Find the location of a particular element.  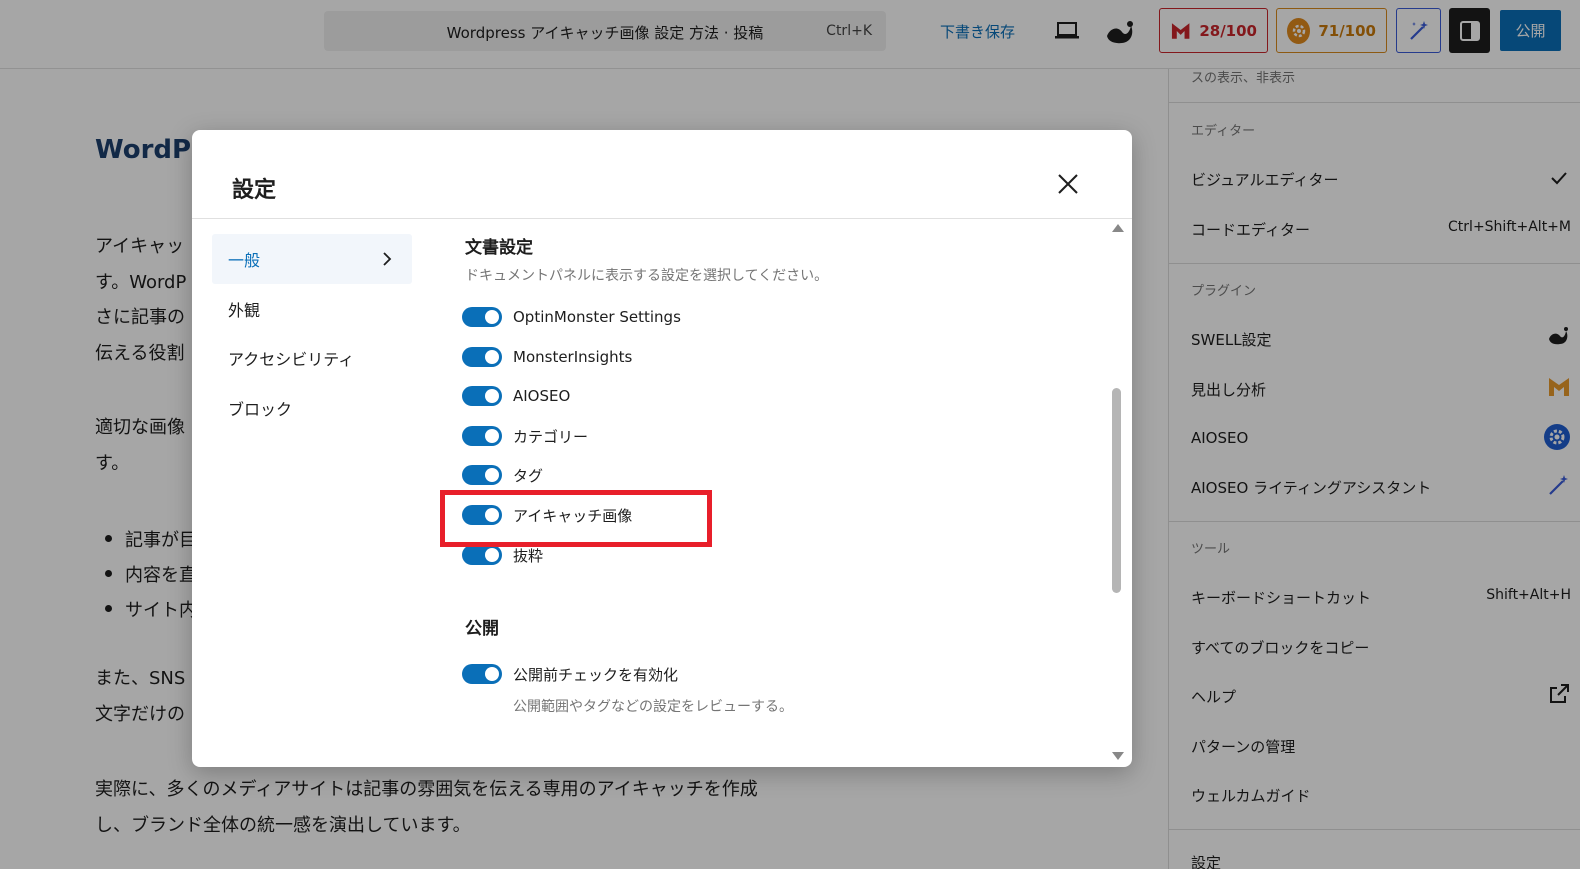

toggle-label: MonsterInsights is located at coordinates (573, 357).